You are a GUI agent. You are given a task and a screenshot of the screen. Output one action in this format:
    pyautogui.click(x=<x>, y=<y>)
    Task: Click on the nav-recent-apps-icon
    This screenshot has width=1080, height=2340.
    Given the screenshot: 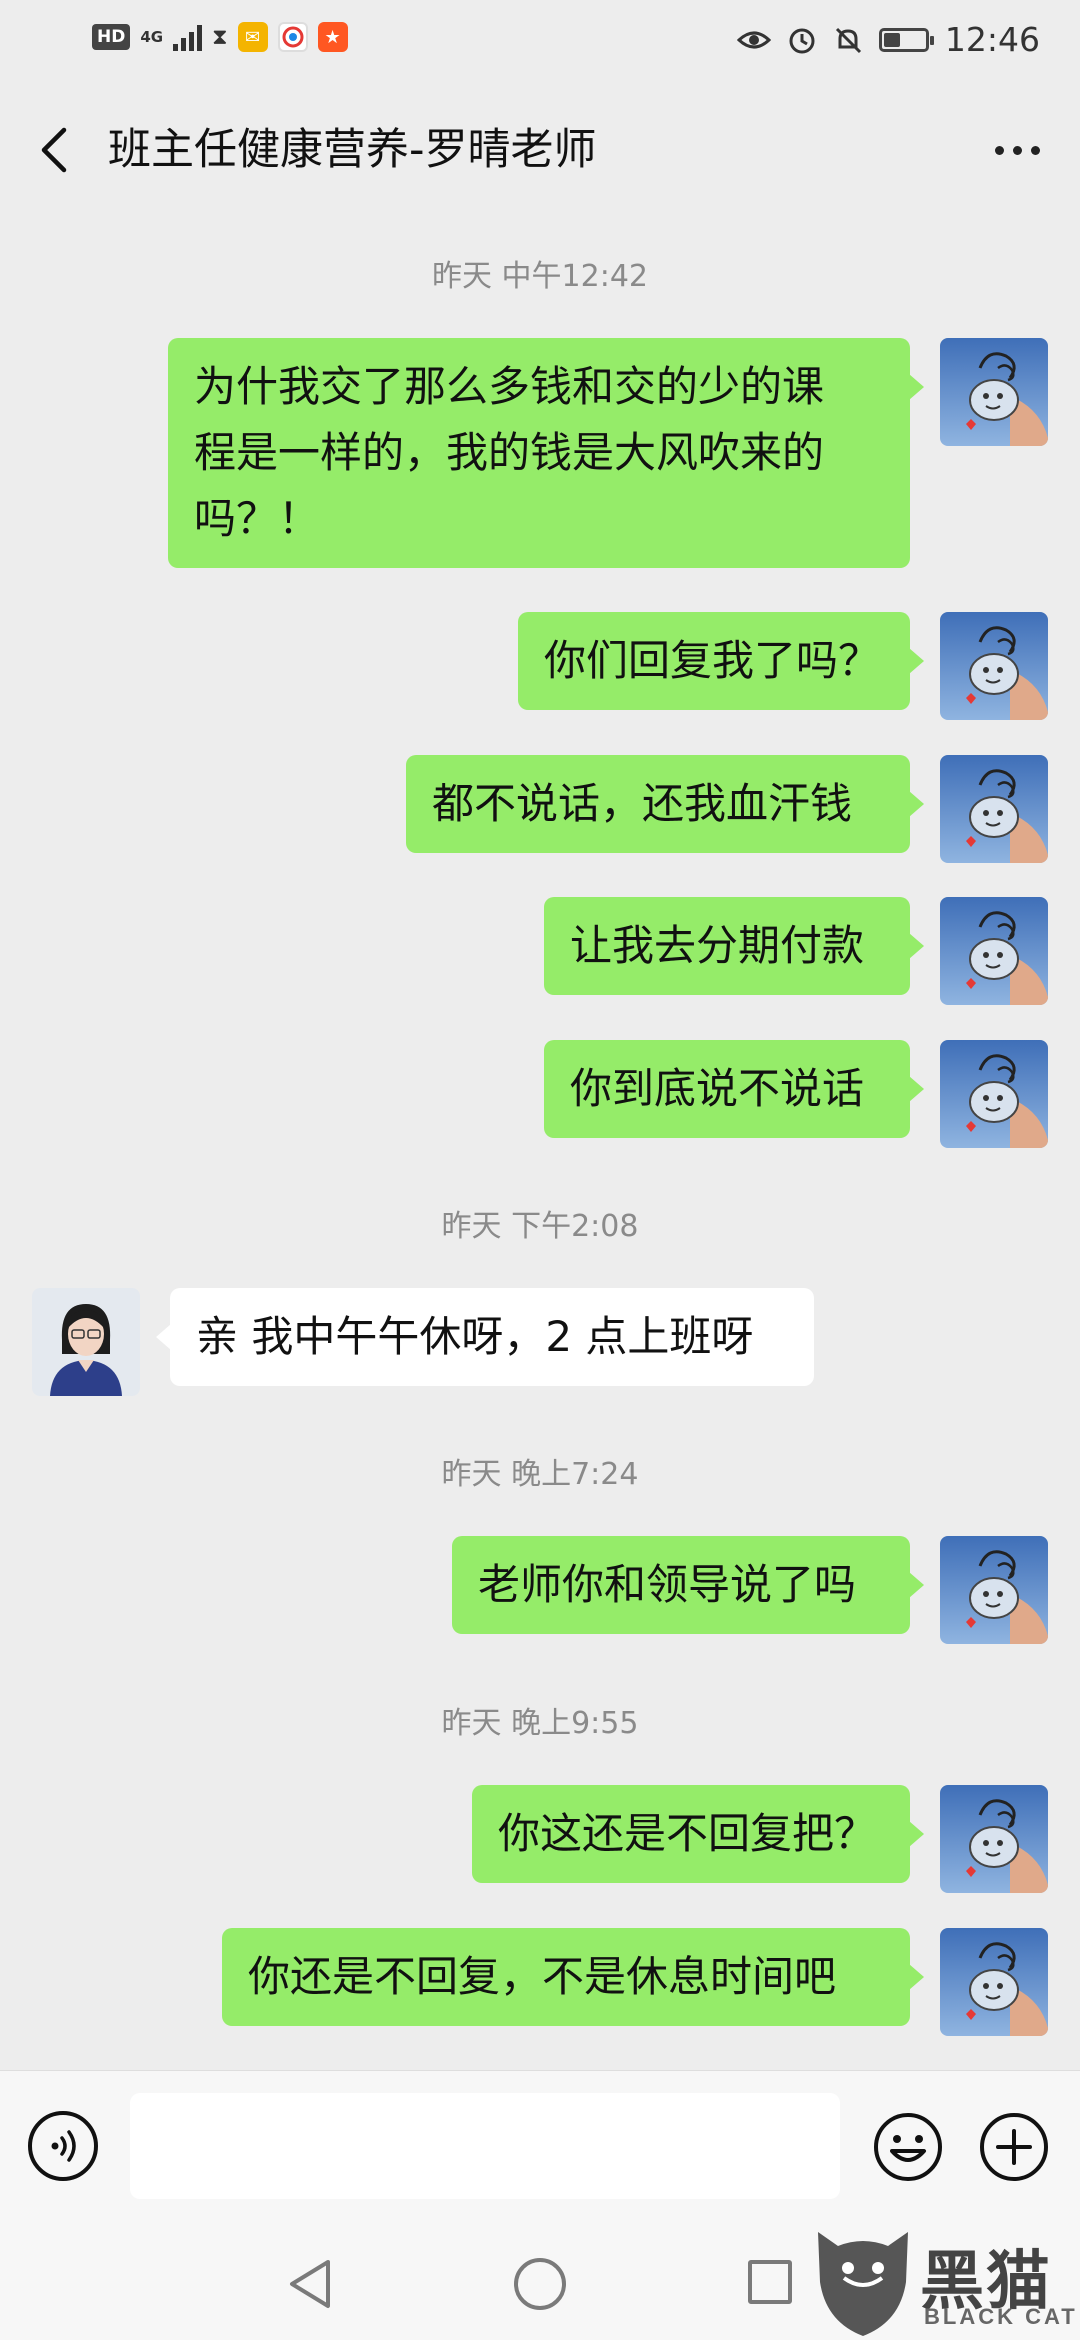 What is the action you would take?
    pyautogui.click(x=770, y=2282)
    